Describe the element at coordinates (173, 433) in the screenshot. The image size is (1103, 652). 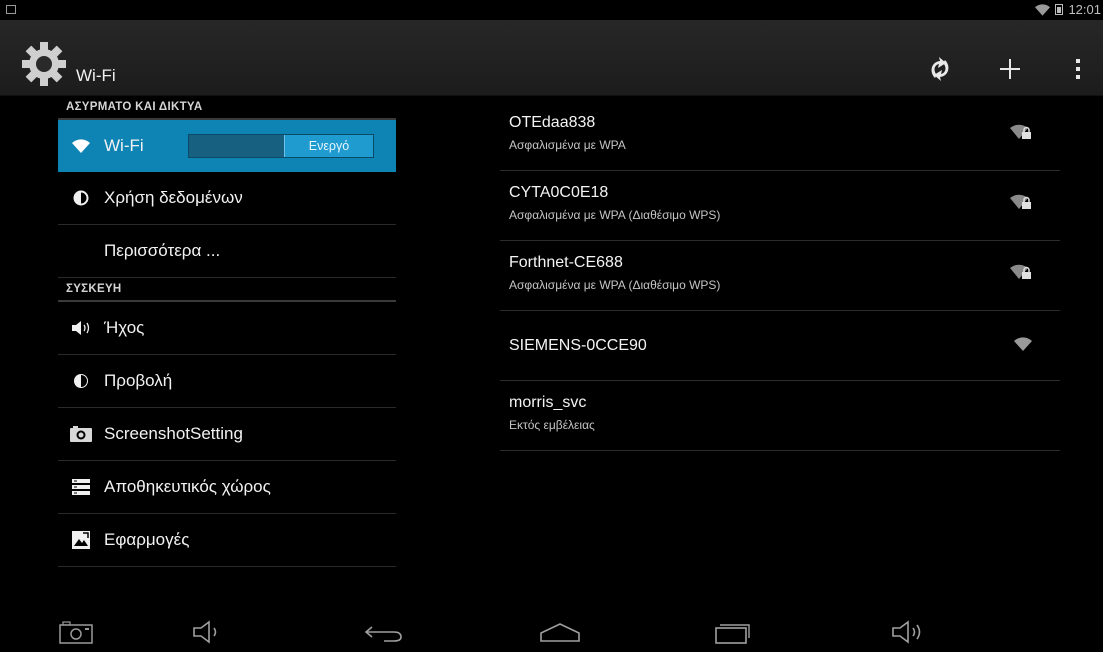
I see `sidebar-item-label: ScreenshotSetting` at that location.